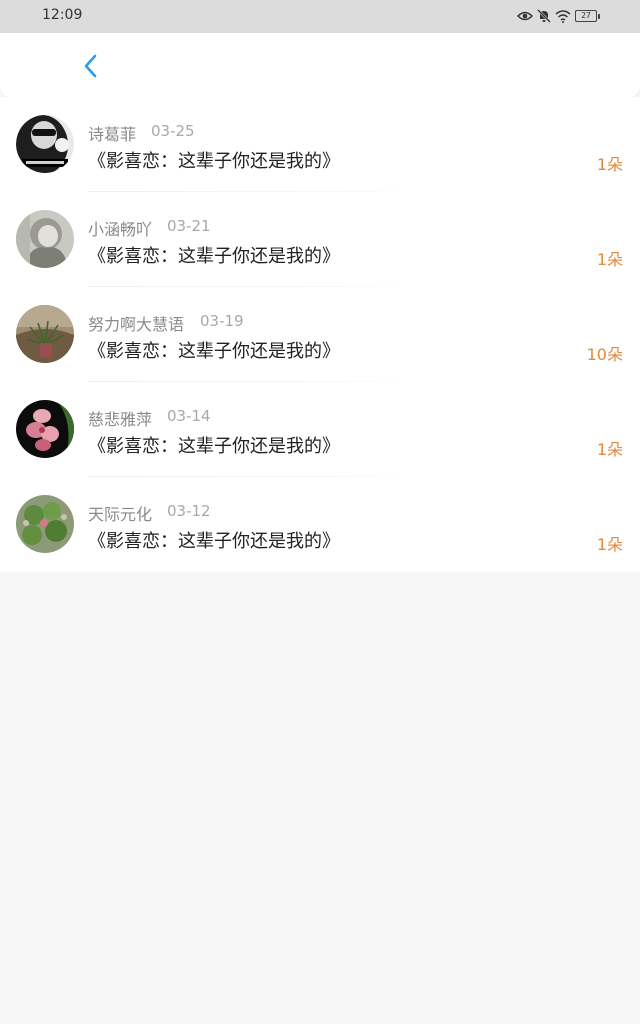 This screenshot has height=1024, width=640. Describe the element at coordinates (120, 229) in the screenshot. I see `user-name: 小涵畅吖` at that location.